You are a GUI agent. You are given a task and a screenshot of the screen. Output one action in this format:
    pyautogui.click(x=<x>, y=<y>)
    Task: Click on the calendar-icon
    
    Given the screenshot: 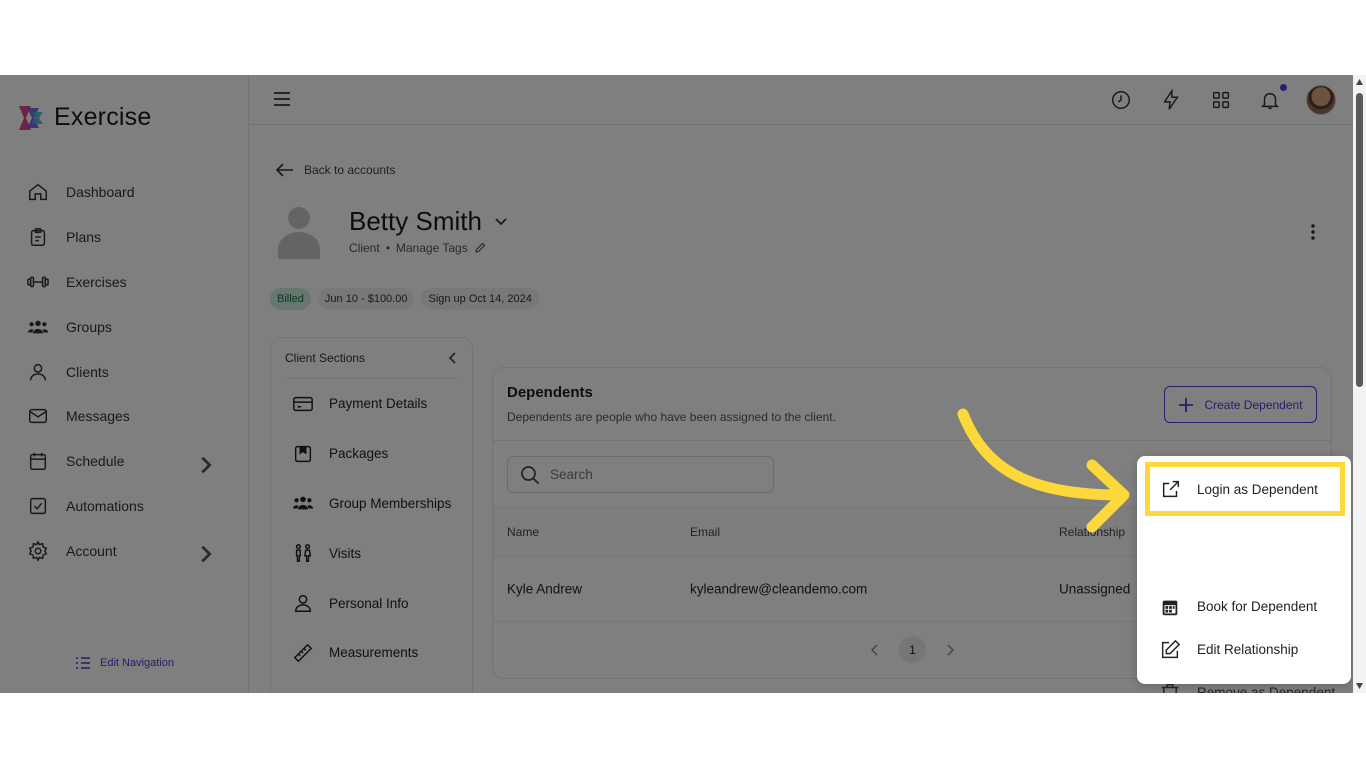 What is the action you would take?
    pyautogui.click(x=1170, y=607)
    